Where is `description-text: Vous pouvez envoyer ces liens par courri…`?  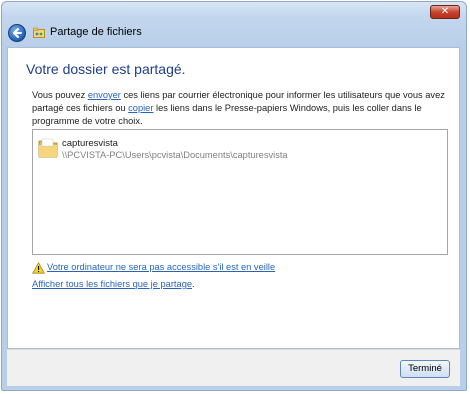
description-text: Vous pouvez envoyer ces liens par courri… is located at coordinates (242, 108).